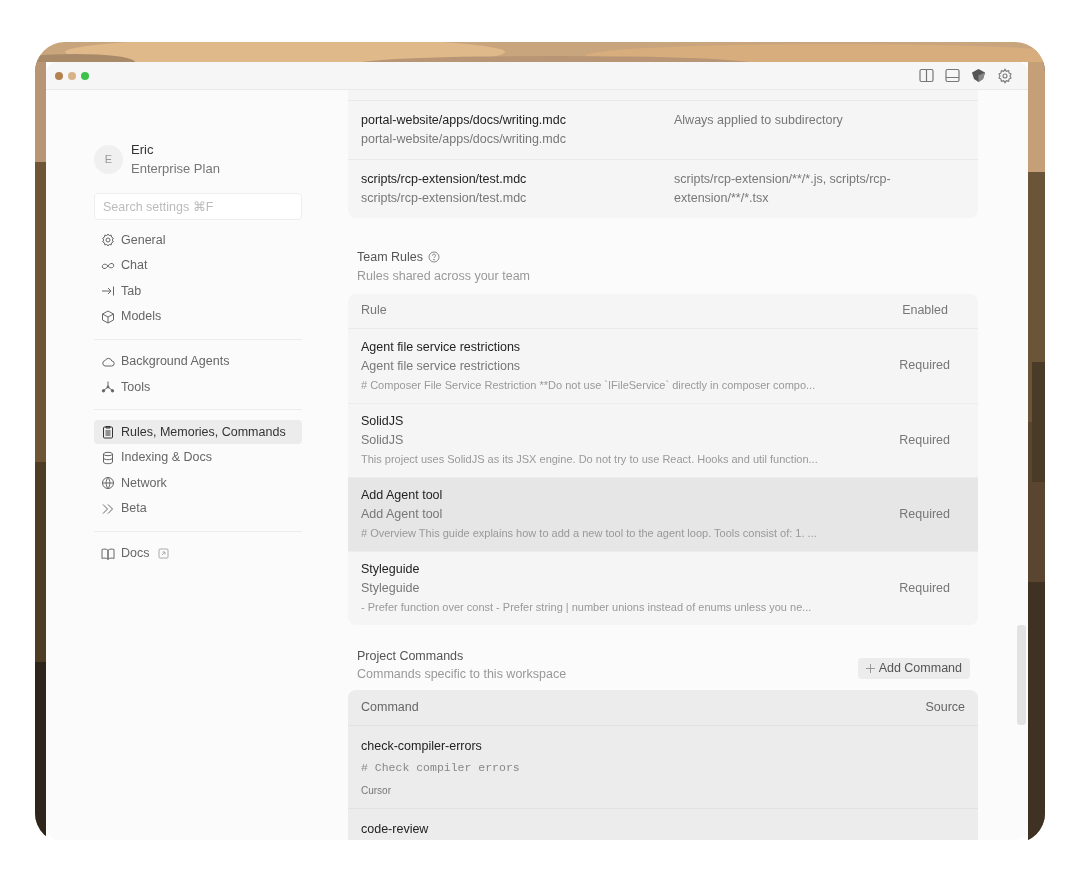  I want to click on rule-description: SolidJS, so click(383, 440).